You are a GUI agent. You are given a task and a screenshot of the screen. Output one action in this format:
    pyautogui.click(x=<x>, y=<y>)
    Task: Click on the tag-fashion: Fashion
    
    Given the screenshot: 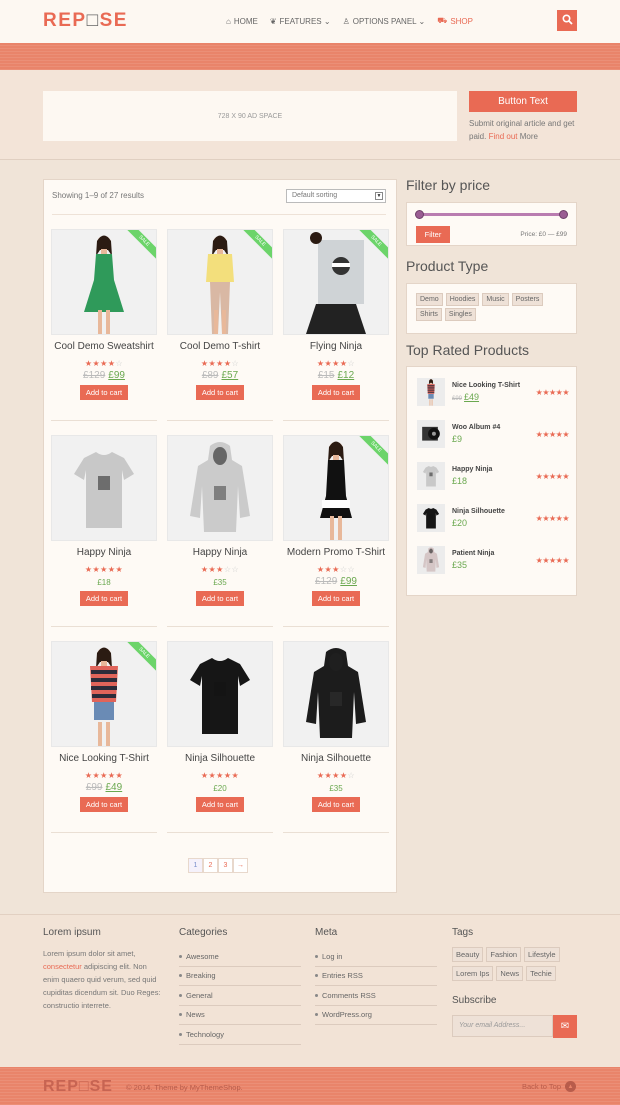 What is the action you would take?
    pyautogui.click(x=504, y=954)
    